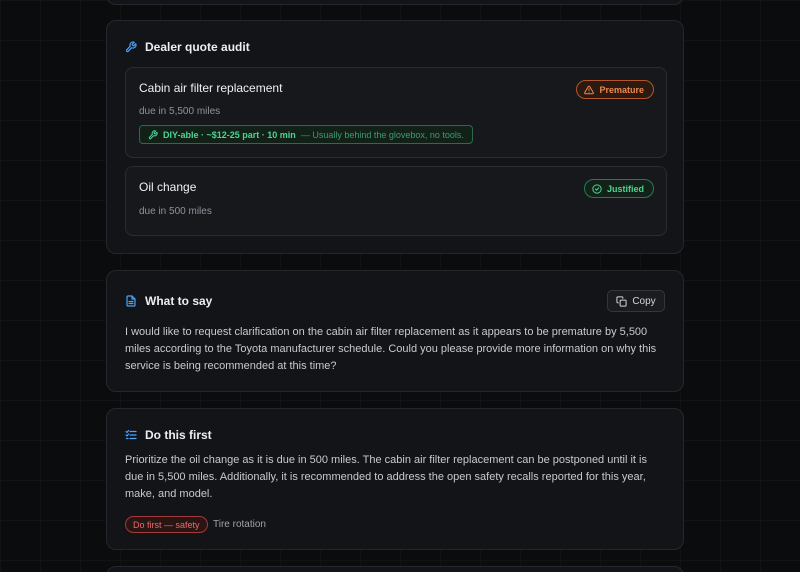 The height and width of the screenshot is (572, 800). What do you see at coordinates (625, 188) in the screenshot?
I see `badge-label: Justified` at bounding box center [625, 188].